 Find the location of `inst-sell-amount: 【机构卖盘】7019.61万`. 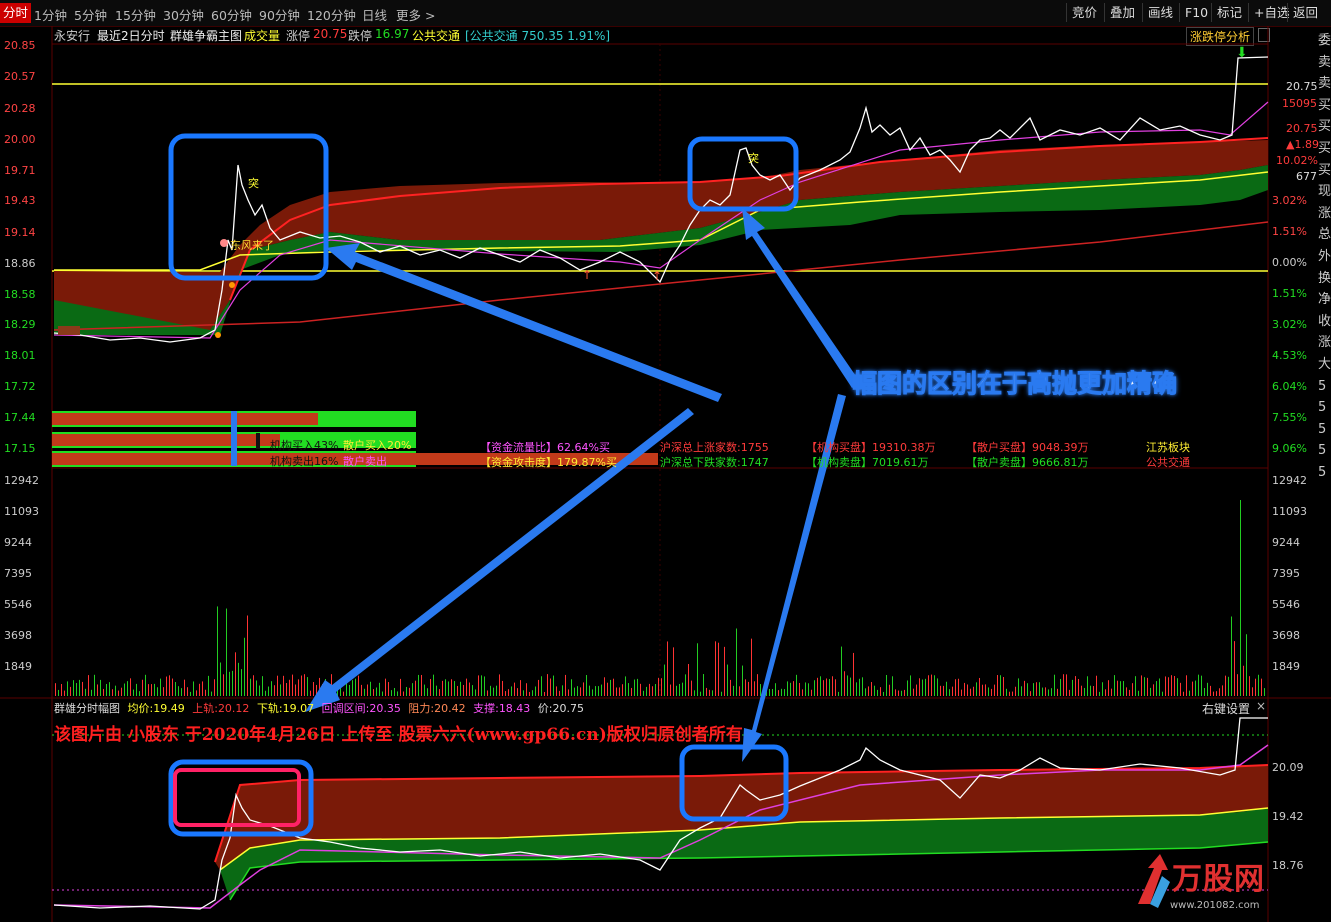

inst-sell-amount: 【机构卖盘】7019.61万 is located at coordinates (867, 462).